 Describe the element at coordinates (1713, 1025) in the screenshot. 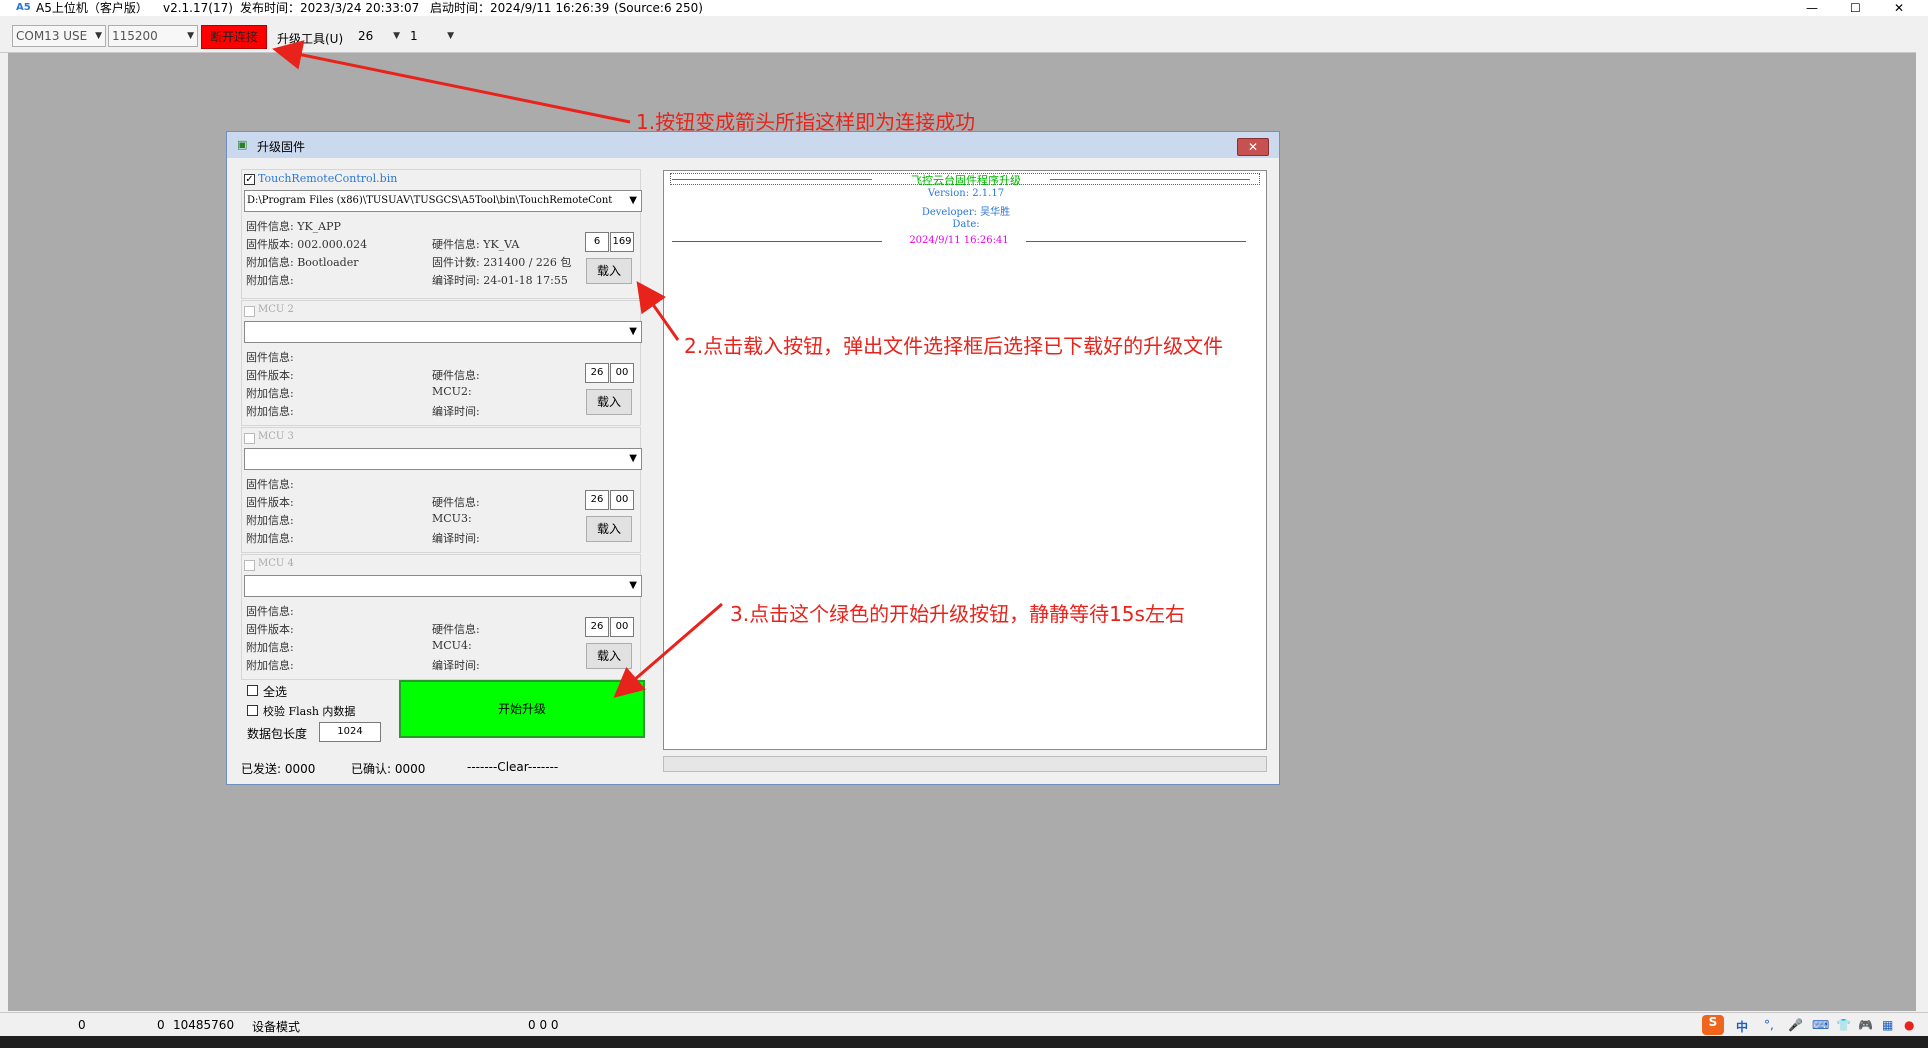

I see `ime-logo-icon: S` at that location.